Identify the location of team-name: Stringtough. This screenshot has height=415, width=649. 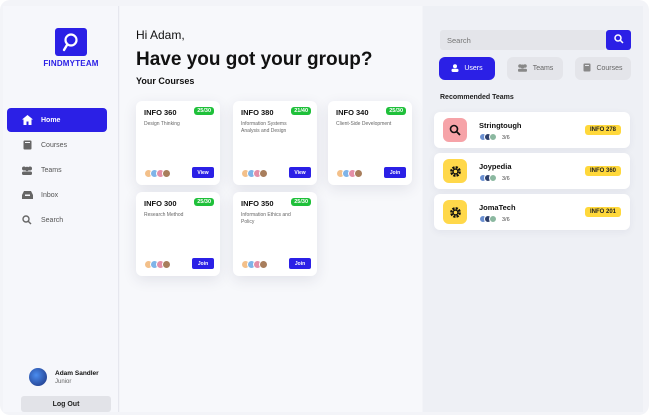
(500, 125).